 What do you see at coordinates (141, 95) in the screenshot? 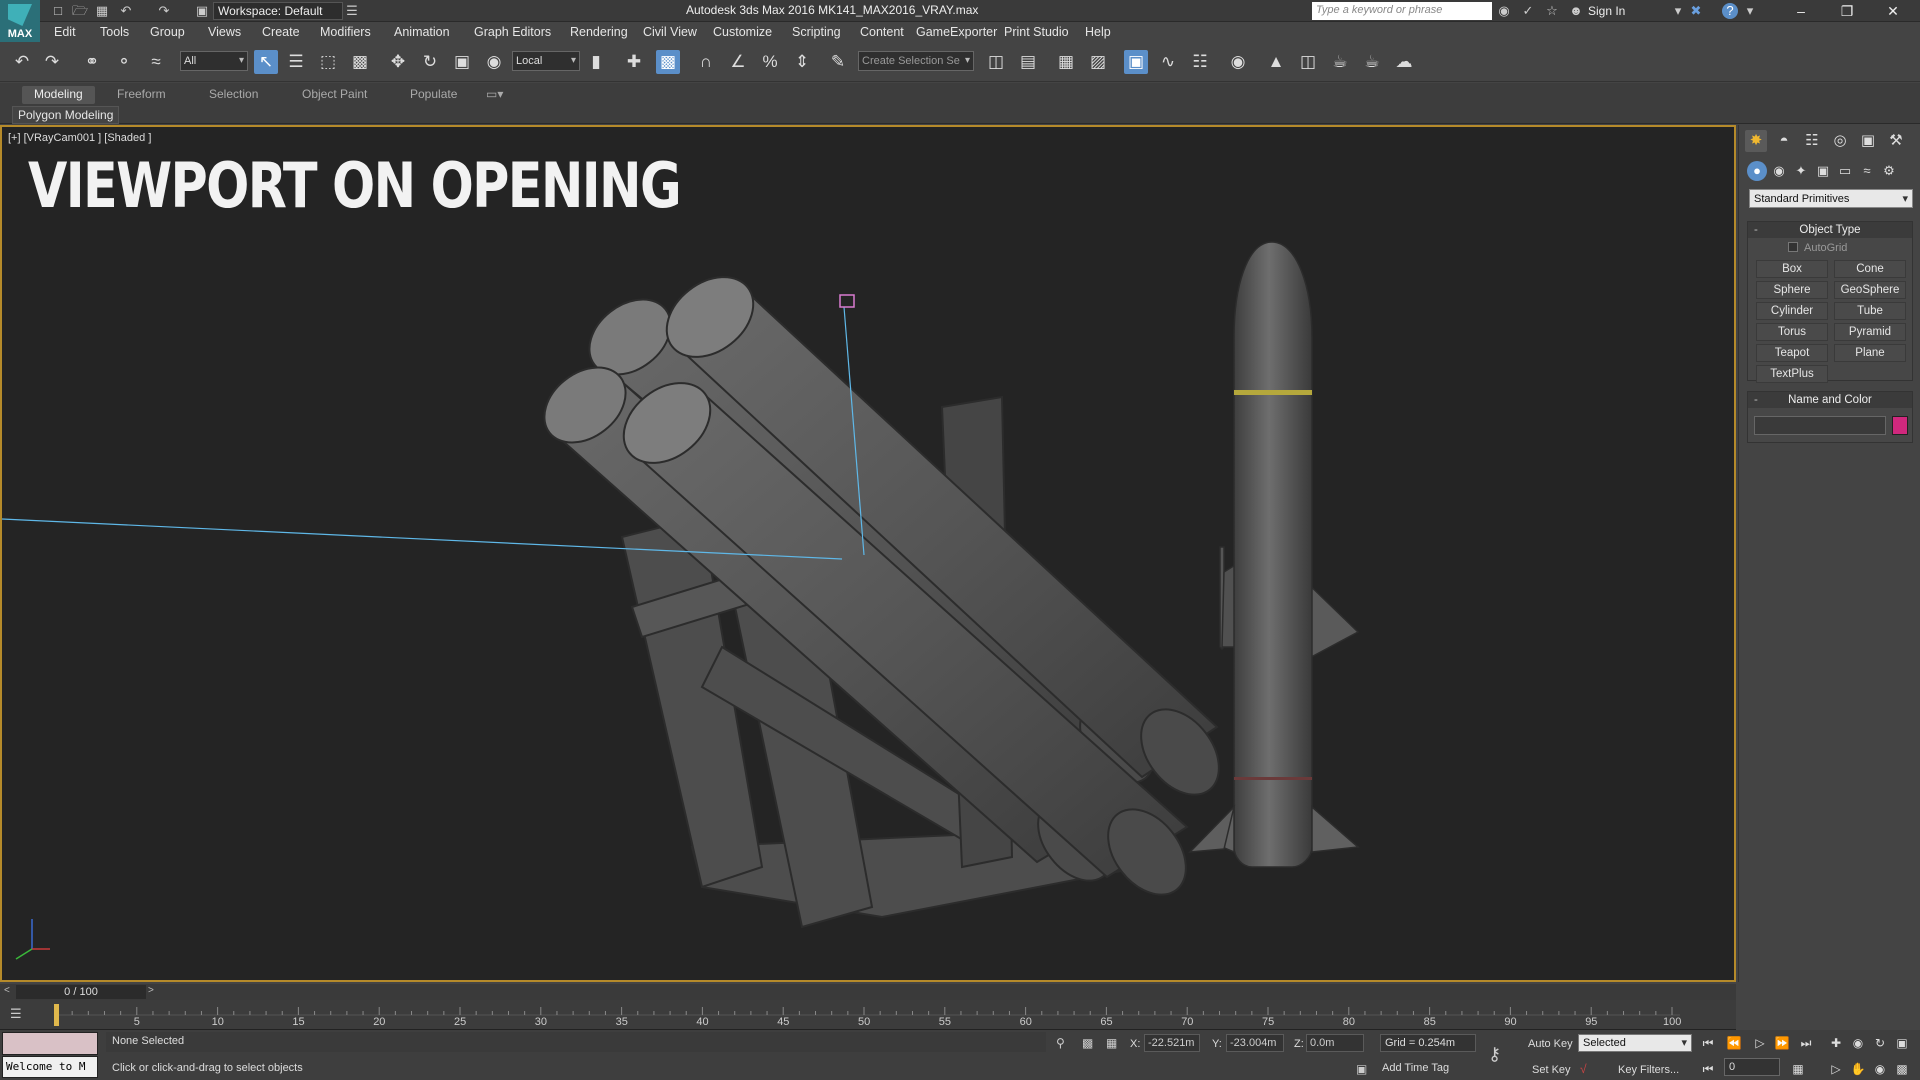
I see `tab-freeform: Freeform` at bounding box center [141, 95].